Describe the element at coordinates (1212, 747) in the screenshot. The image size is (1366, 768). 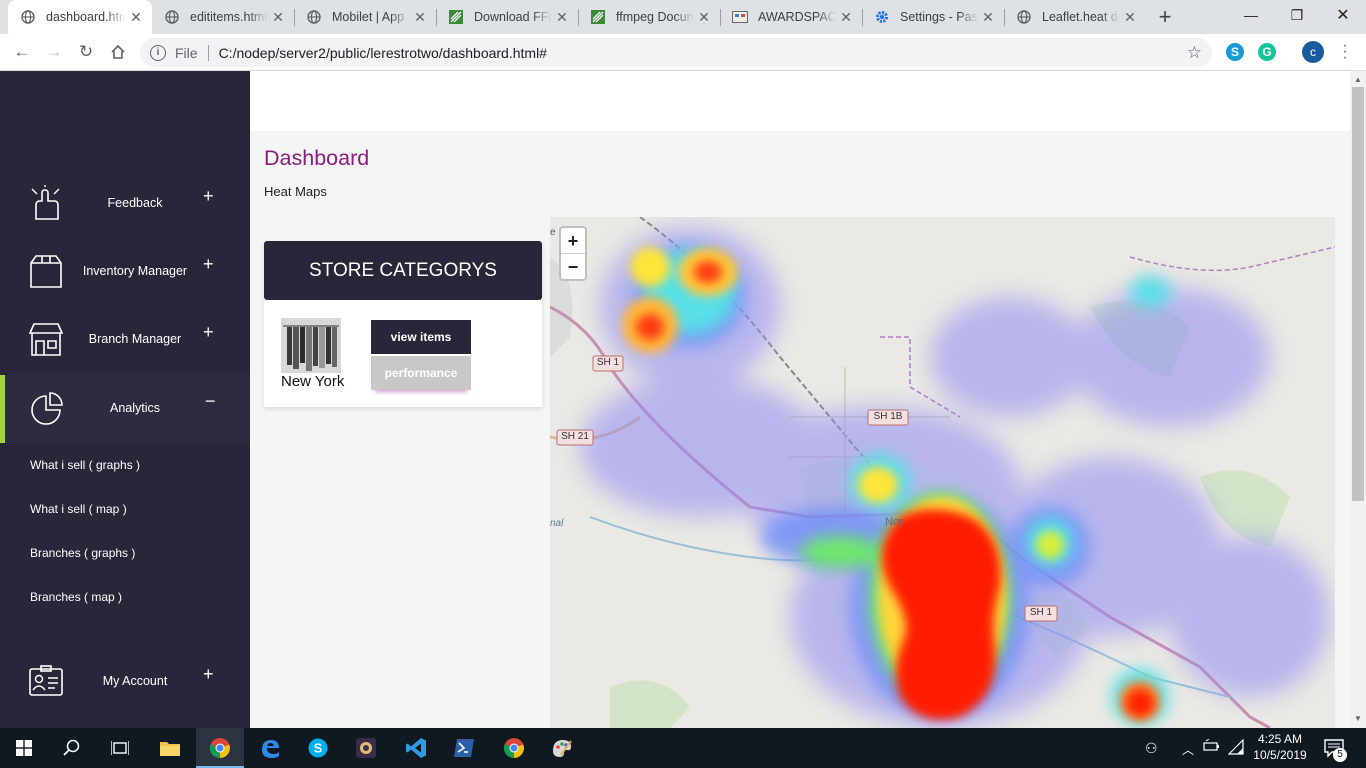
I see `battery-icon` at that location.